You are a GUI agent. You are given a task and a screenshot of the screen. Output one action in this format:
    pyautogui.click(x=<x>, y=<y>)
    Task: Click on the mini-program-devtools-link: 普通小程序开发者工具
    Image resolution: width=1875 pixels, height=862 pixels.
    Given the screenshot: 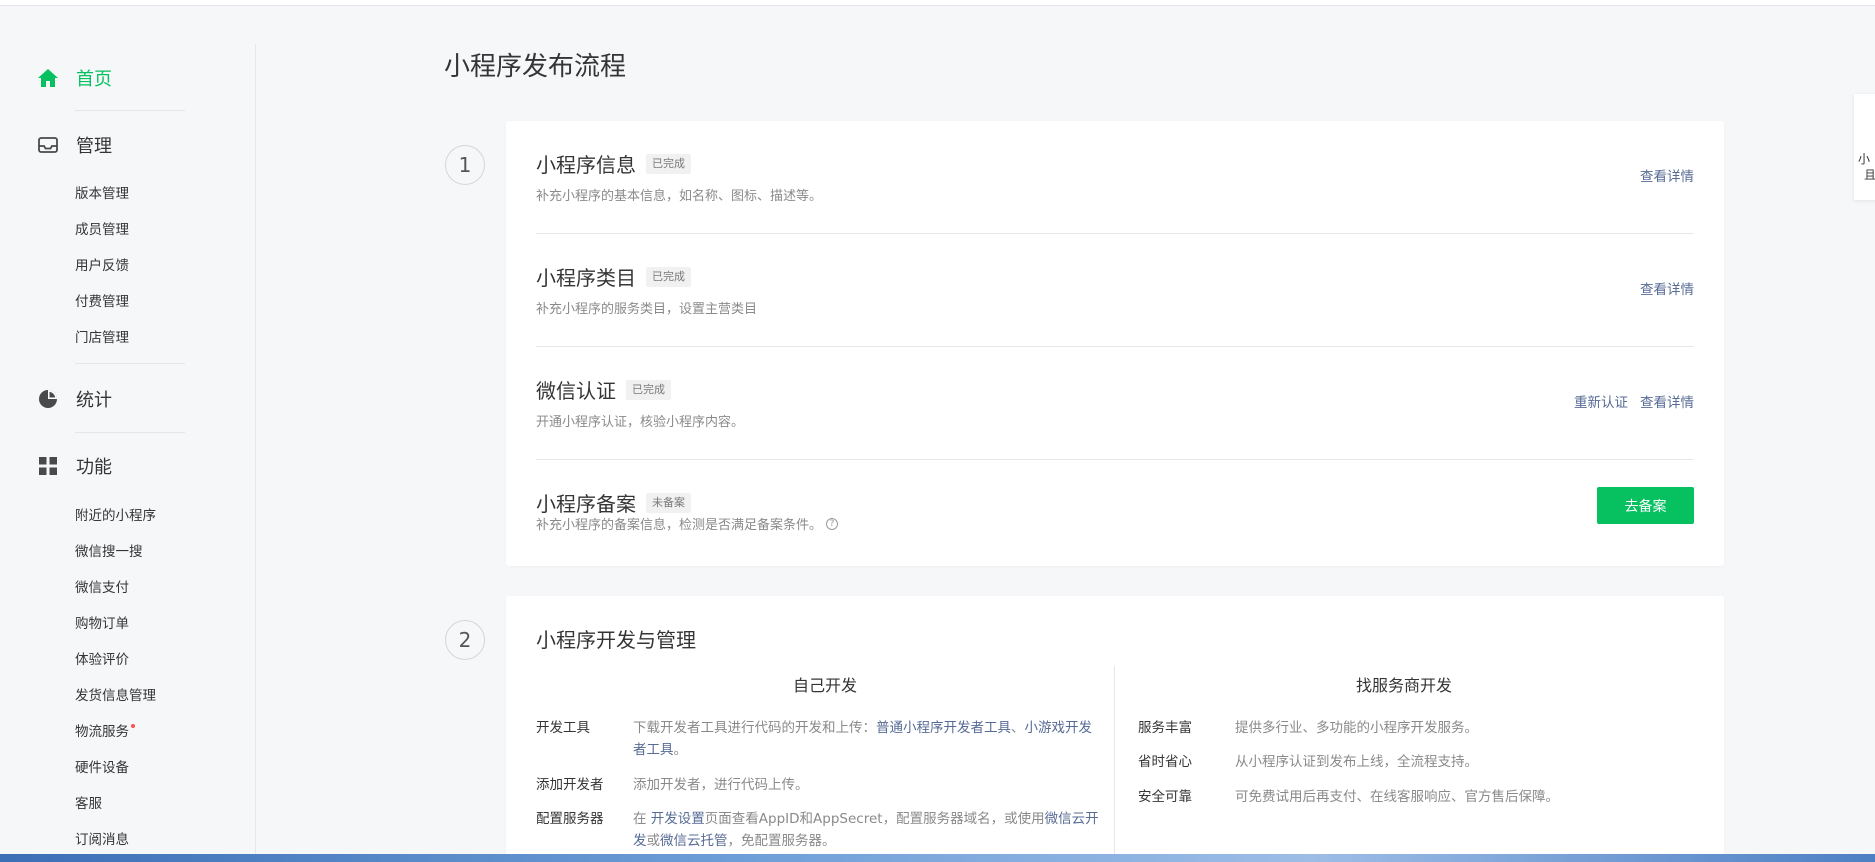 What is the action you would take?
    pyautogui.click(x=943, y=728)
    